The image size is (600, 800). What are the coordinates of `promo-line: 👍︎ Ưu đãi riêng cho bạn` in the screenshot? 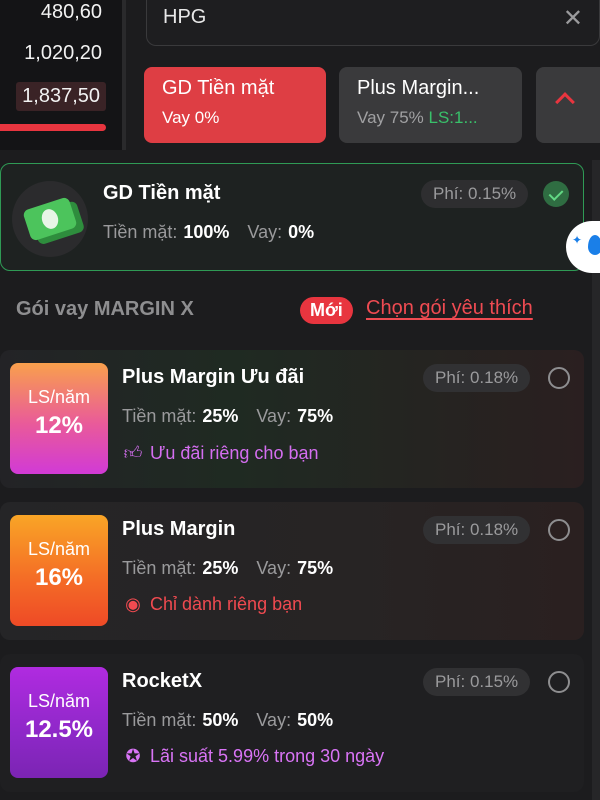 It's located at (220, 453).